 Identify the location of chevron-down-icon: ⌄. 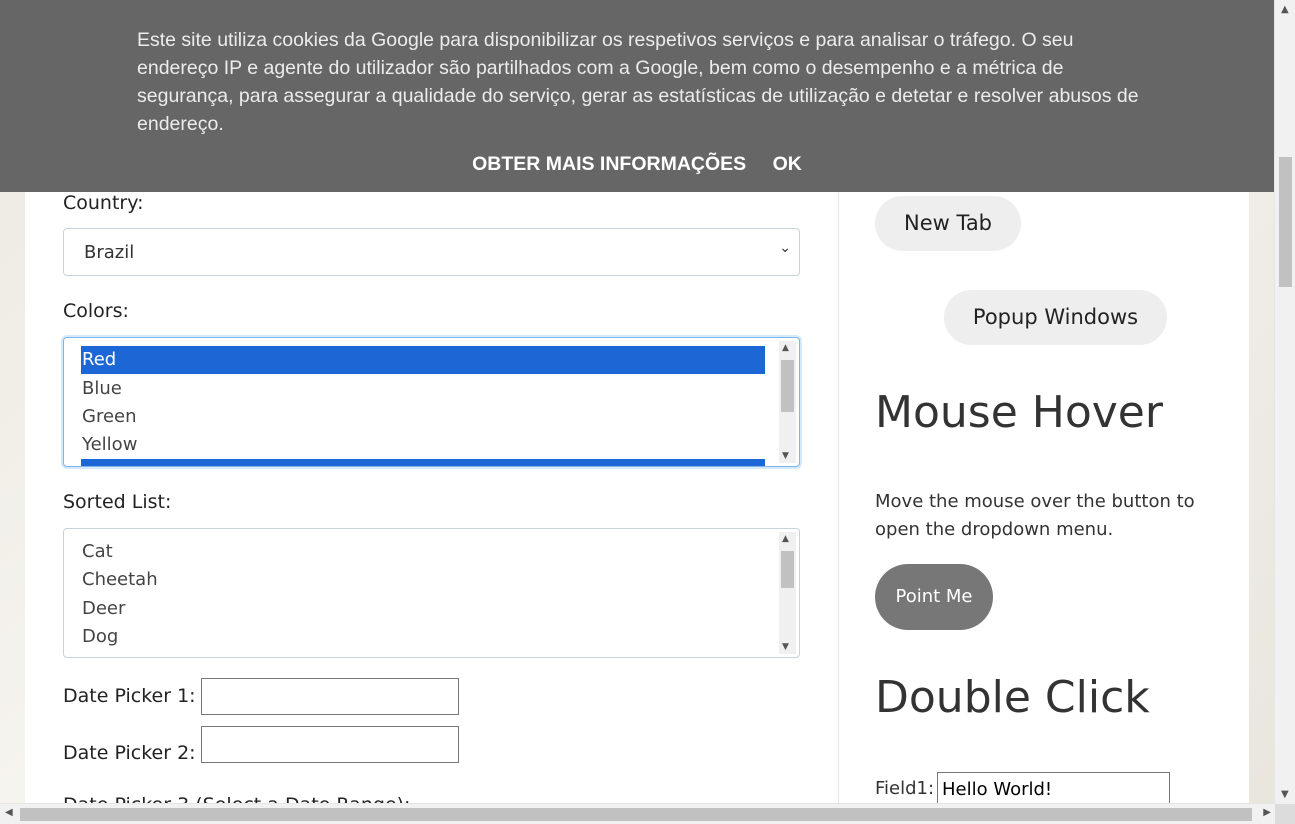
(785, 248).